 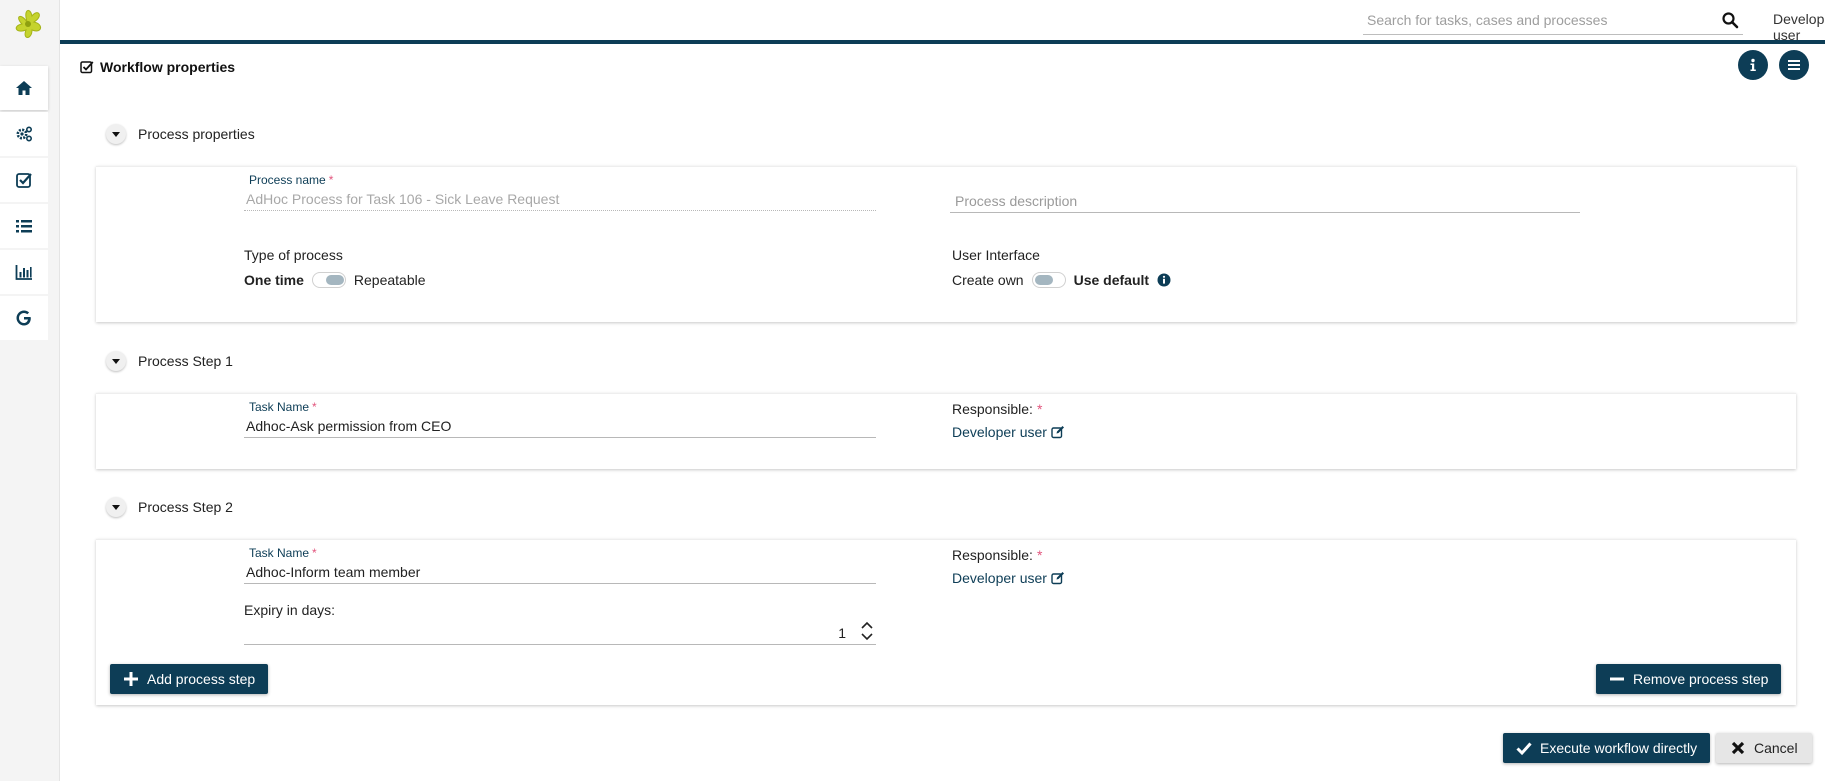 I want to click on task-name-input: Adhoc-Ask permission from CEO, so click(x=560, y=426).